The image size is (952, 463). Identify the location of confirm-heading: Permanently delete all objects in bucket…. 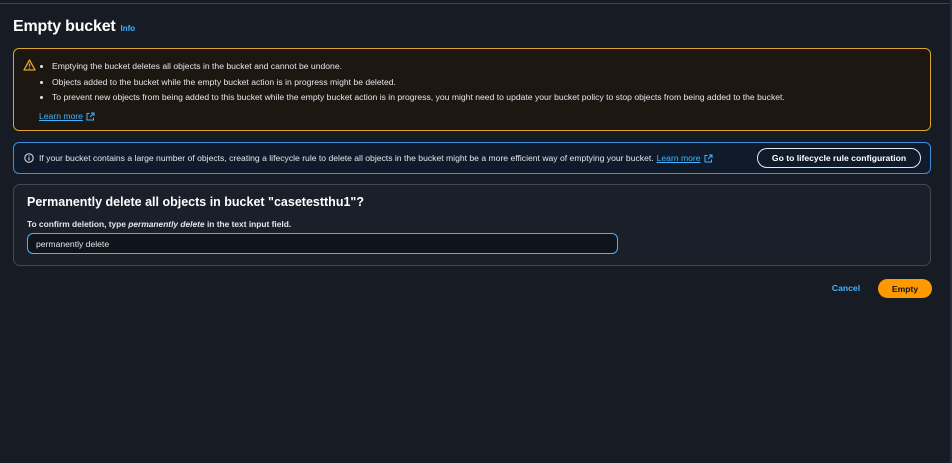
(195, 202).